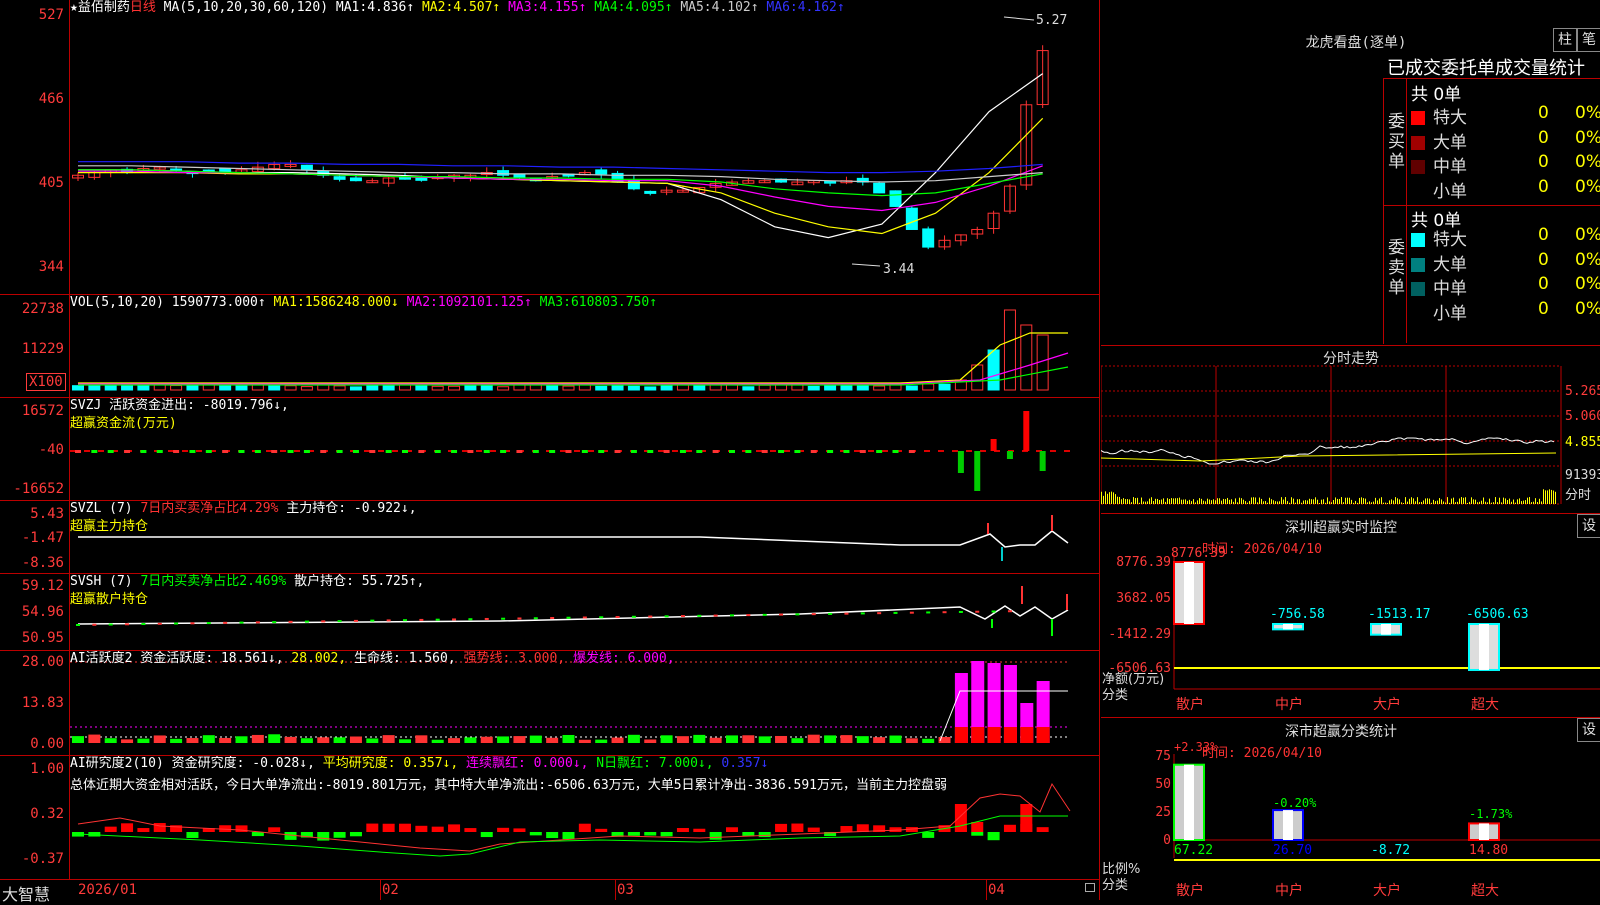 The image size is (1600, 905). I want to click on intraday-panel: 分时走势 5.265 5.060 4.855 91393 分时, so click(1350, 429).